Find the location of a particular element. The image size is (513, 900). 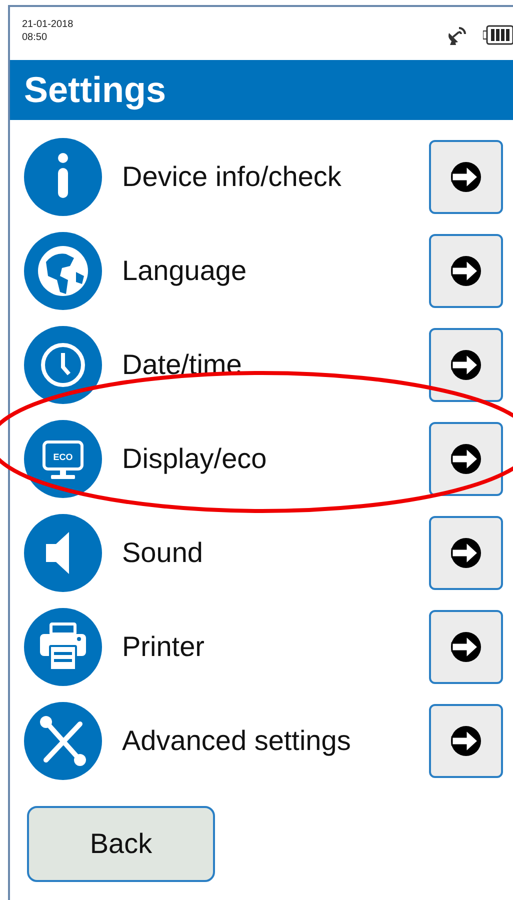

setting-label: Advanced settings is located at coordinates (237, 741).